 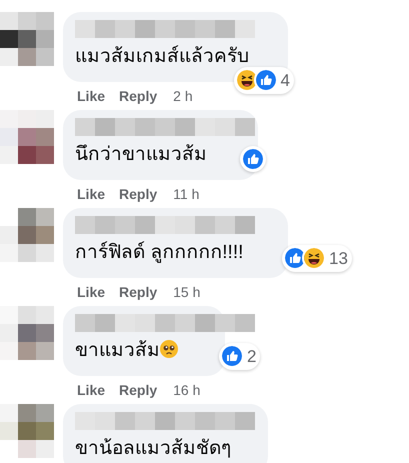 What do you see at coordinates (251, 357) in the screenshot?
I see `reaction-count: 2` at bounding box center [251, 357].